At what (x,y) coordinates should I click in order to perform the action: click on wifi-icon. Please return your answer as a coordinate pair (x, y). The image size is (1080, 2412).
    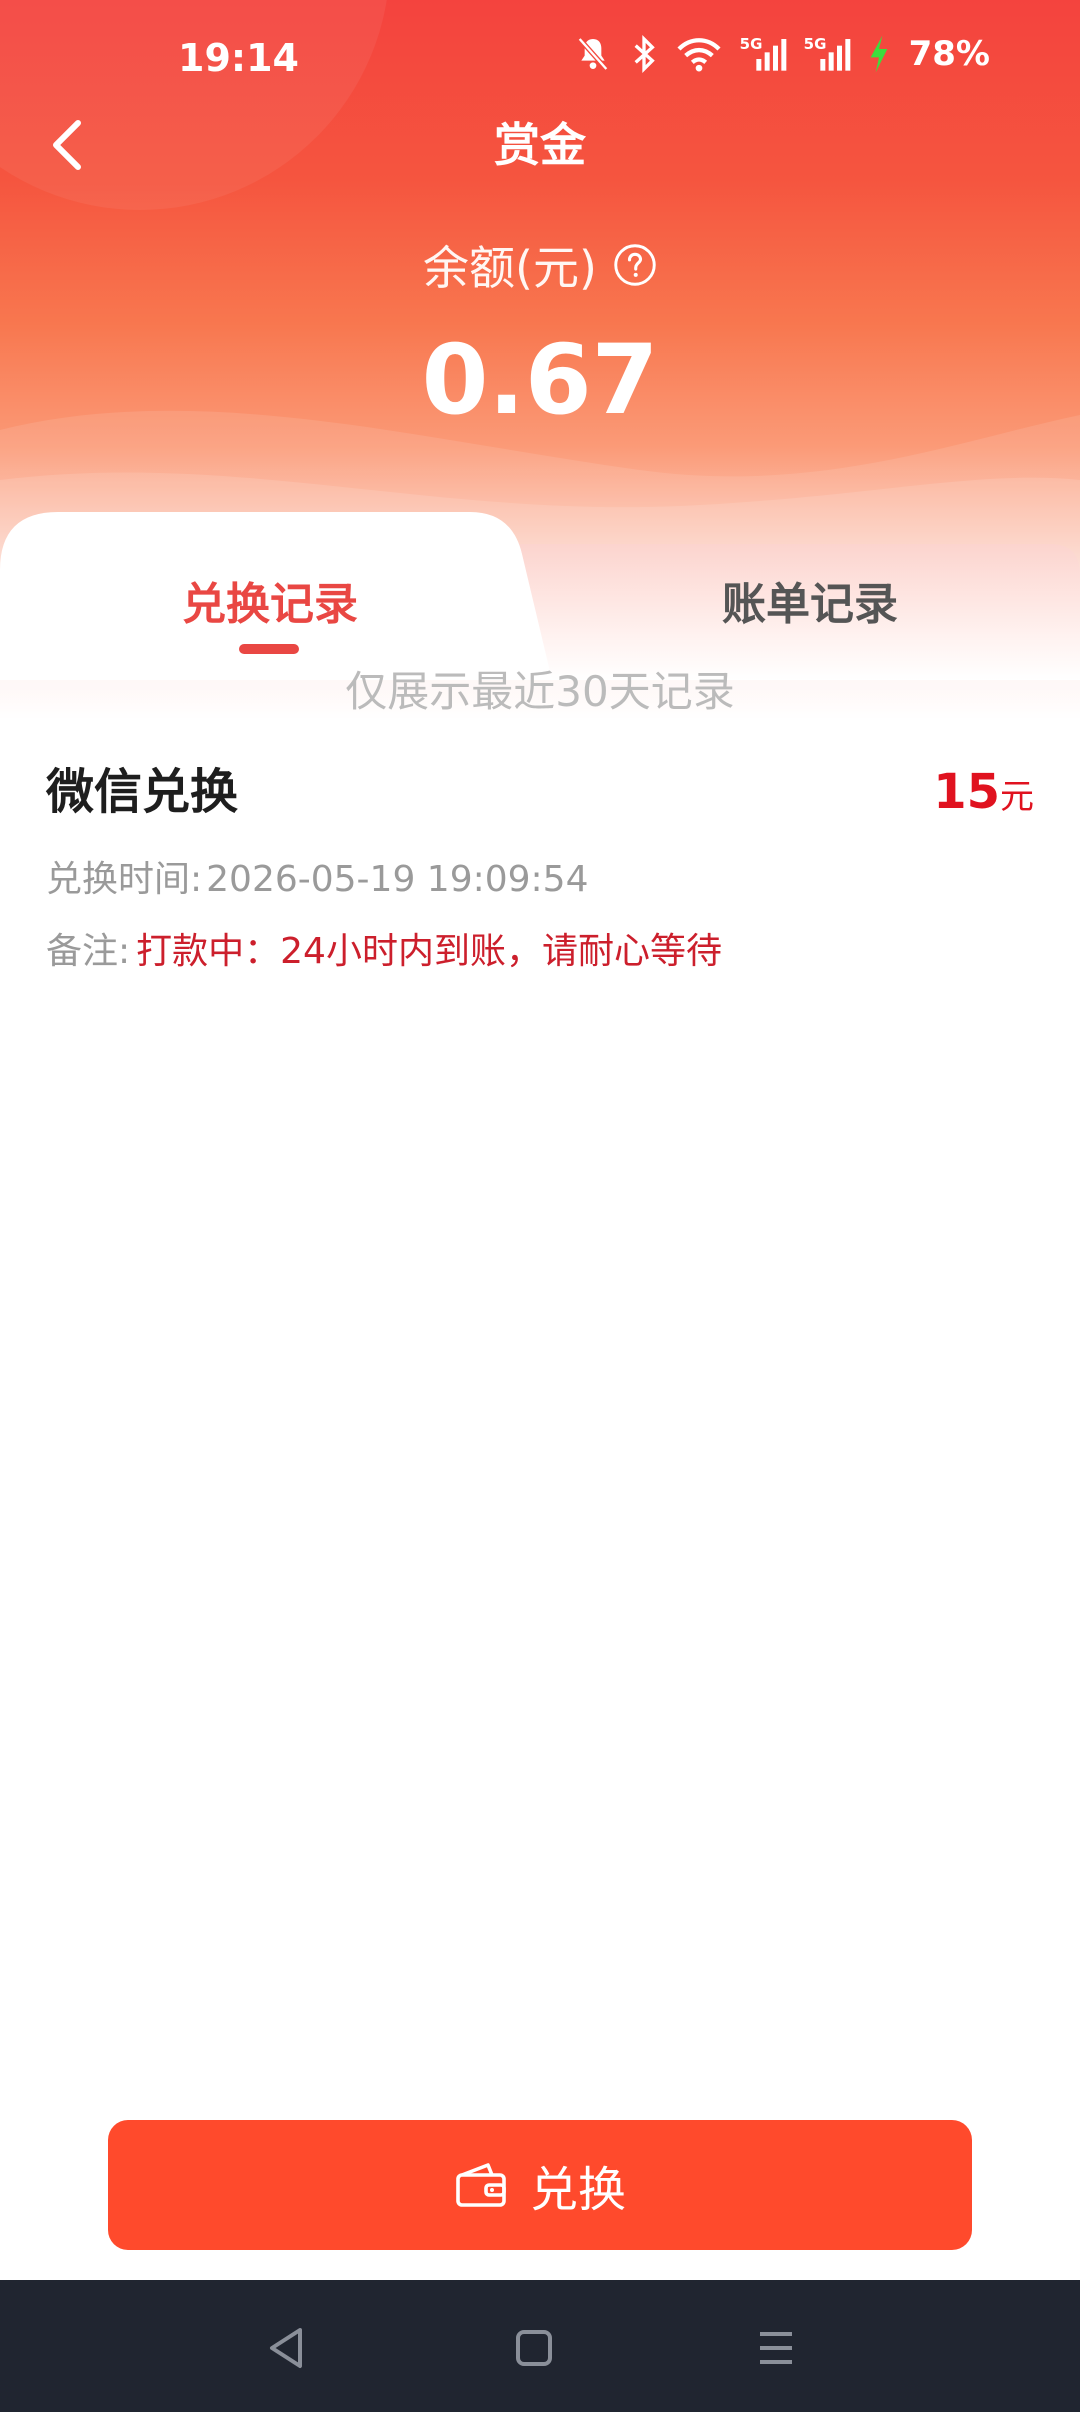
    Looking at the image, I should click on (699, 54).